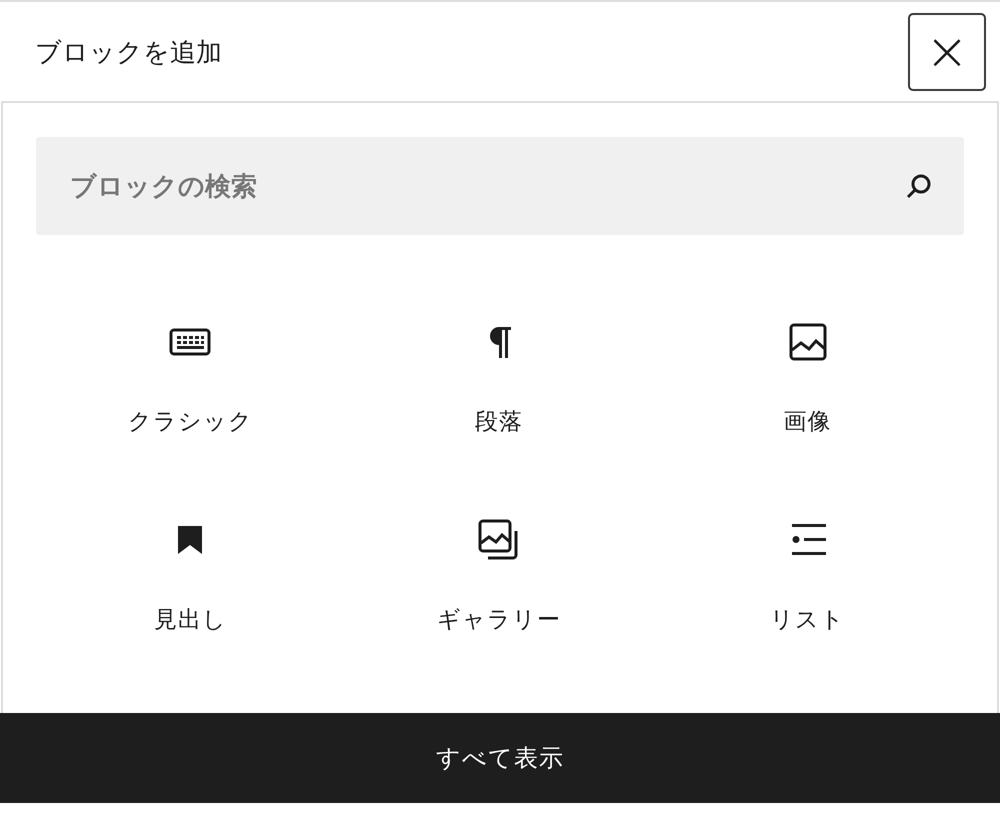 The image size is (1000, 817). I want to click on keyboard-icon, so click(190, 342).